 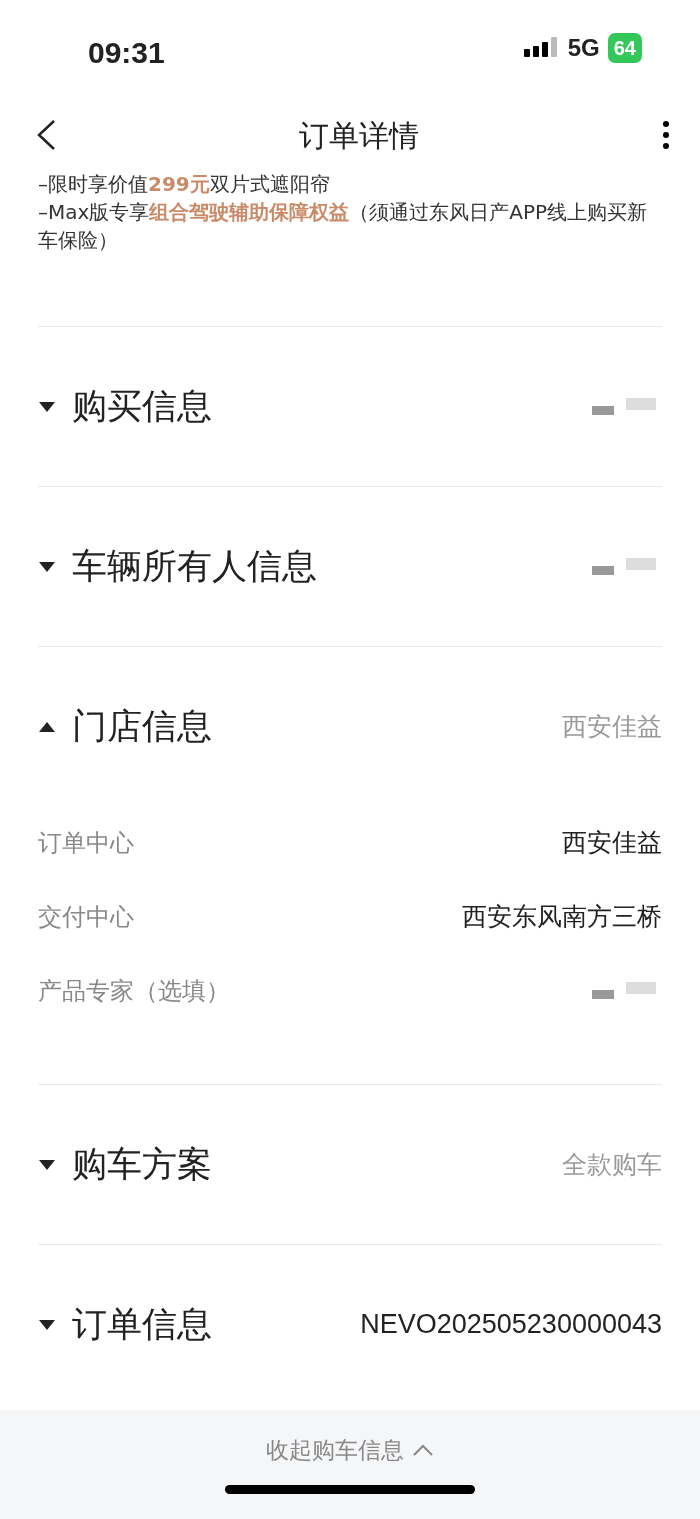 I want to click on back-icon, so click(x=46, y=135).